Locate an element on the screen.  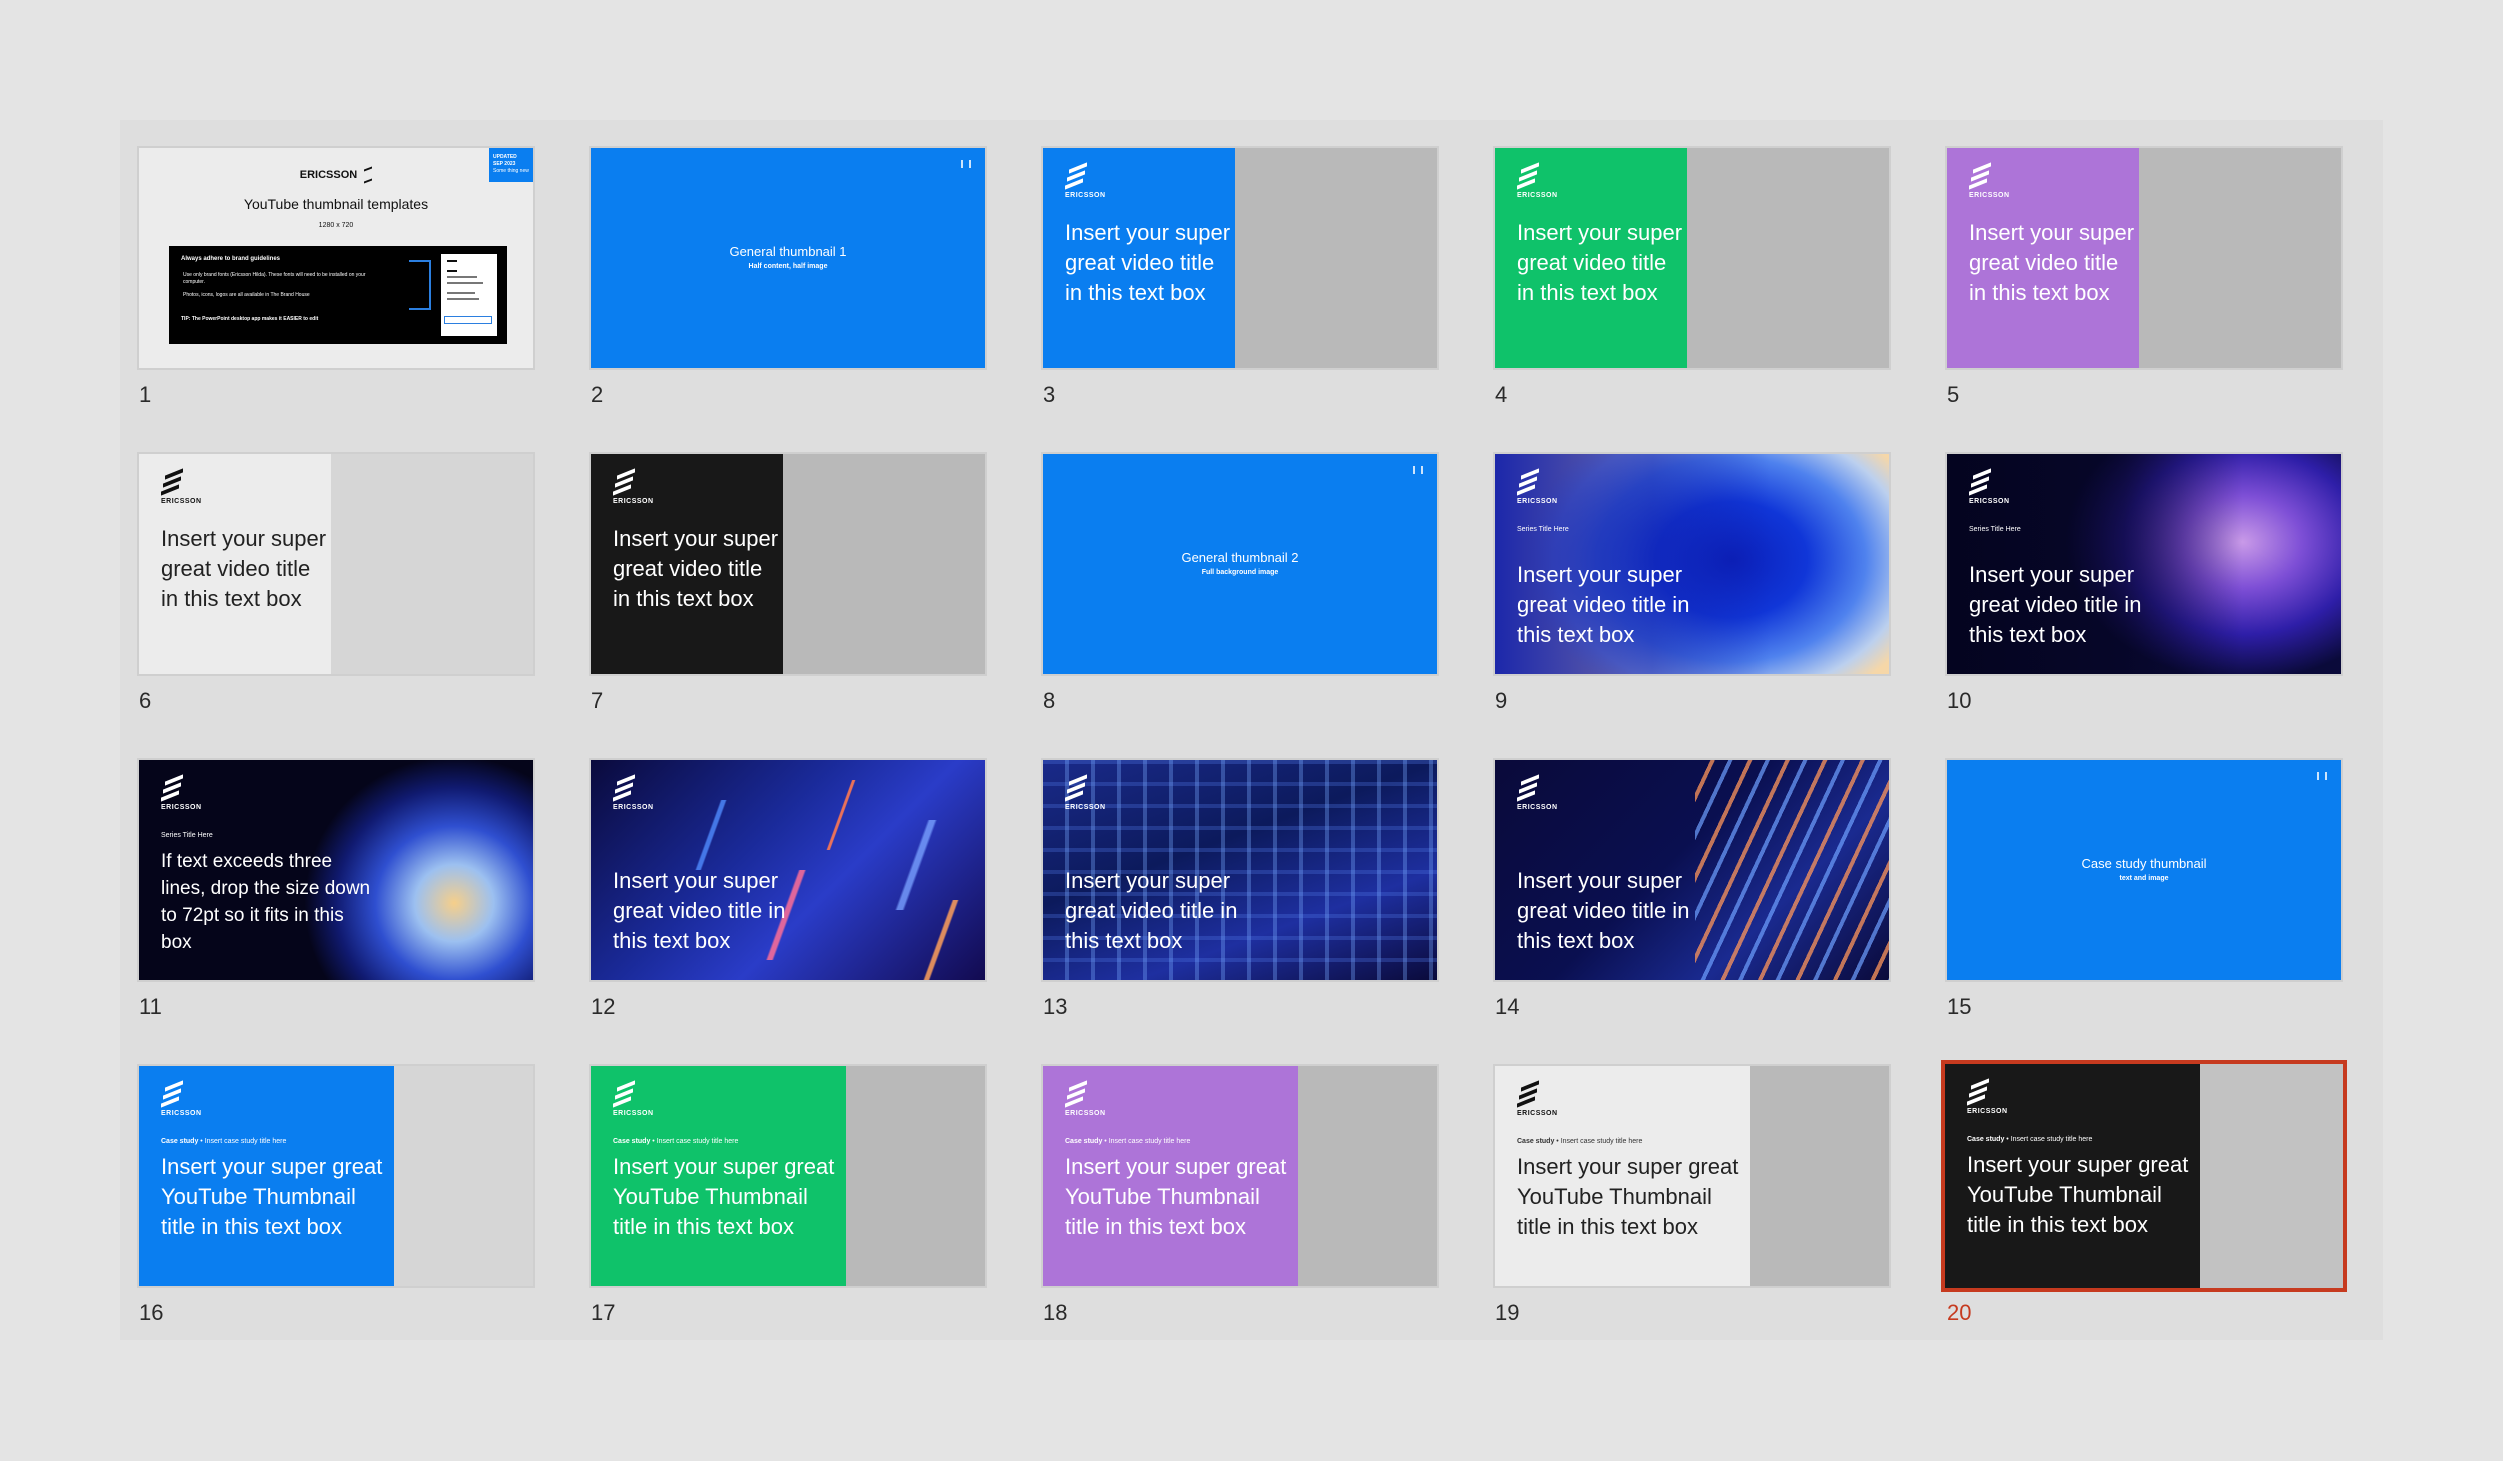
center-subtitle: text and image is located at coordinates (2144, 878).